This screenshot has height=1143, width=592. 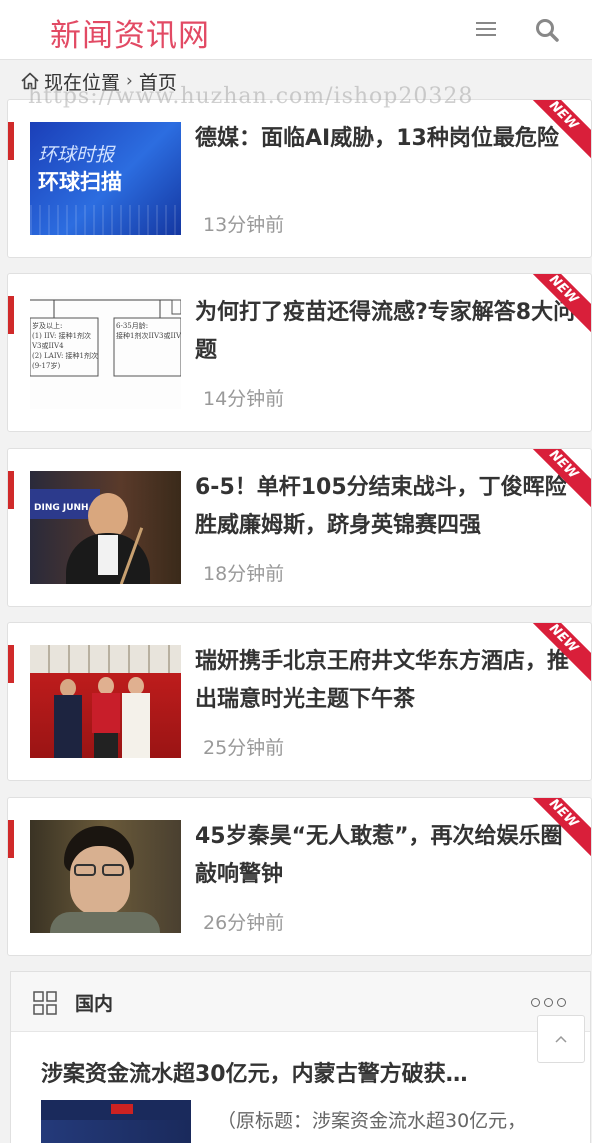 What do you see at coordinates (61, 508) in the screenshot?
I see `thumb-text: DING JUNH` at bounding box center [61, 508].